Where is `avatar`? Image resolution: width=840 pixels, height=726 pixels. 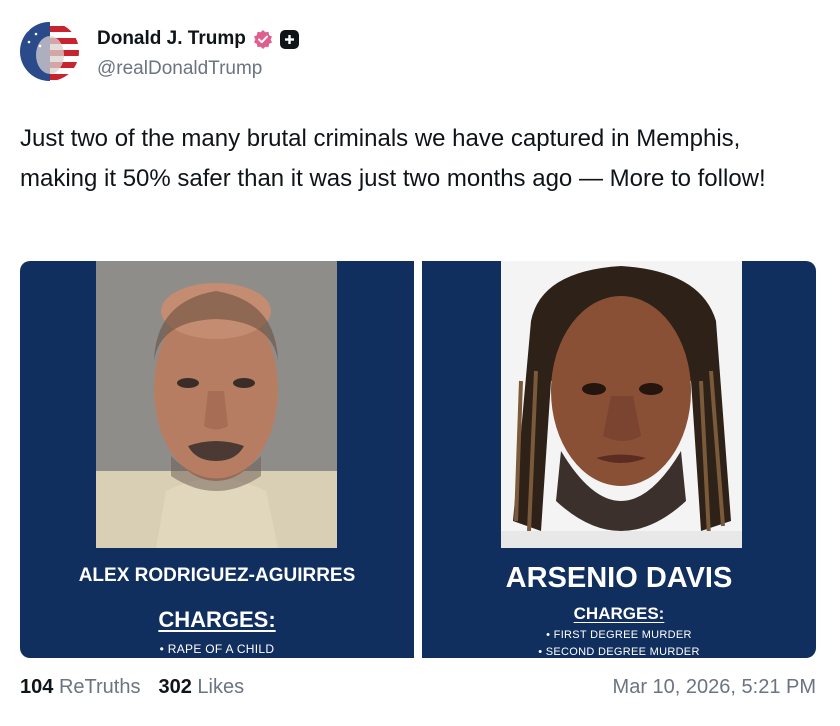
avatar is located at coordinates (49, 51).